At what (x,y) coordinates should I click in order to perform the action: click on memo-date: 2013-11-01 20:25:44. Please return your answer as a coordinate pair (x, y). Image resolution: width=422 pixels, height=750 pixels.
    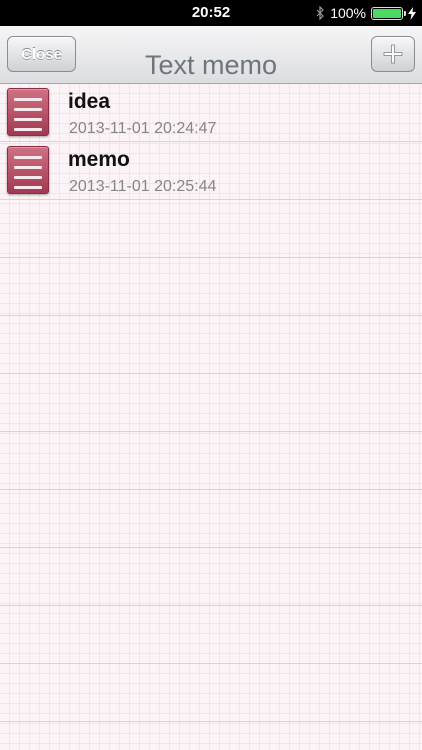
    Looking at the image, I should click on (143, 186).